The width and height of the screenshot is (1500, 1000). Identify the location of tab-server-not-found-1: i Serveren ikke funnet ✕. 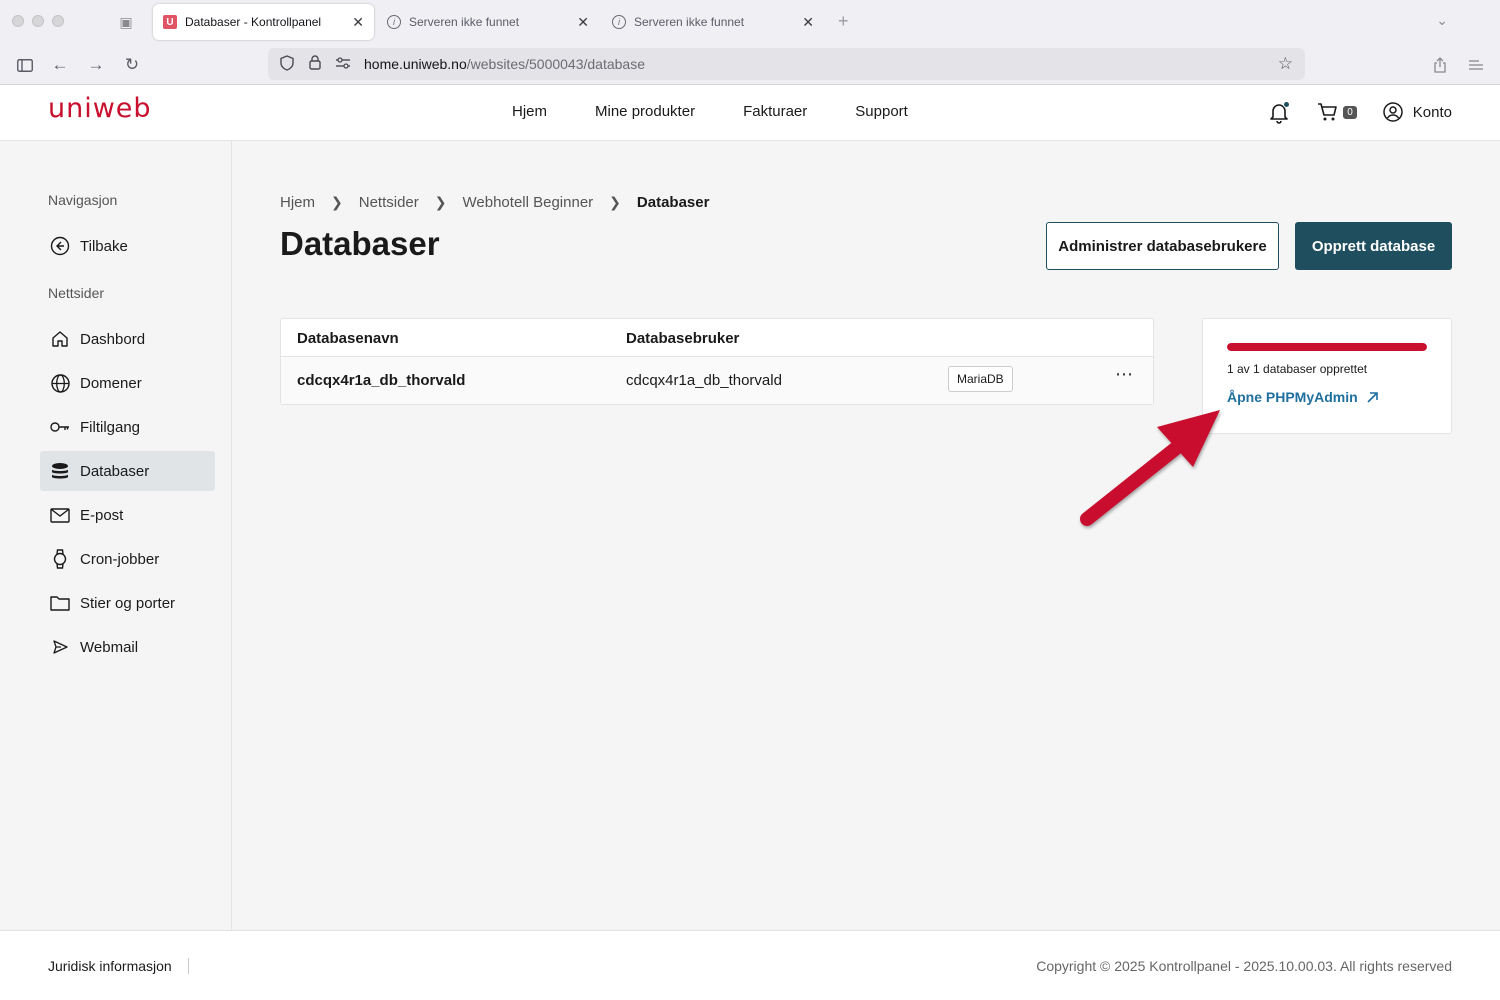
(488, 22).